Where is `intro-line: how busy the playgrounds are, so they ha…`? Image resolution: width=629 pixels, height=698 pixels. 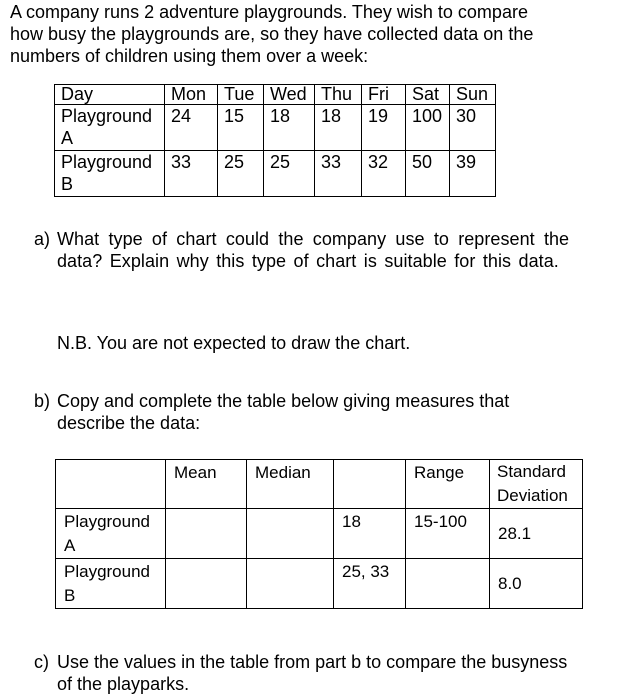 intro-line: how busy the playgrounds are, so they ha… is located at coordinates (272, 34).